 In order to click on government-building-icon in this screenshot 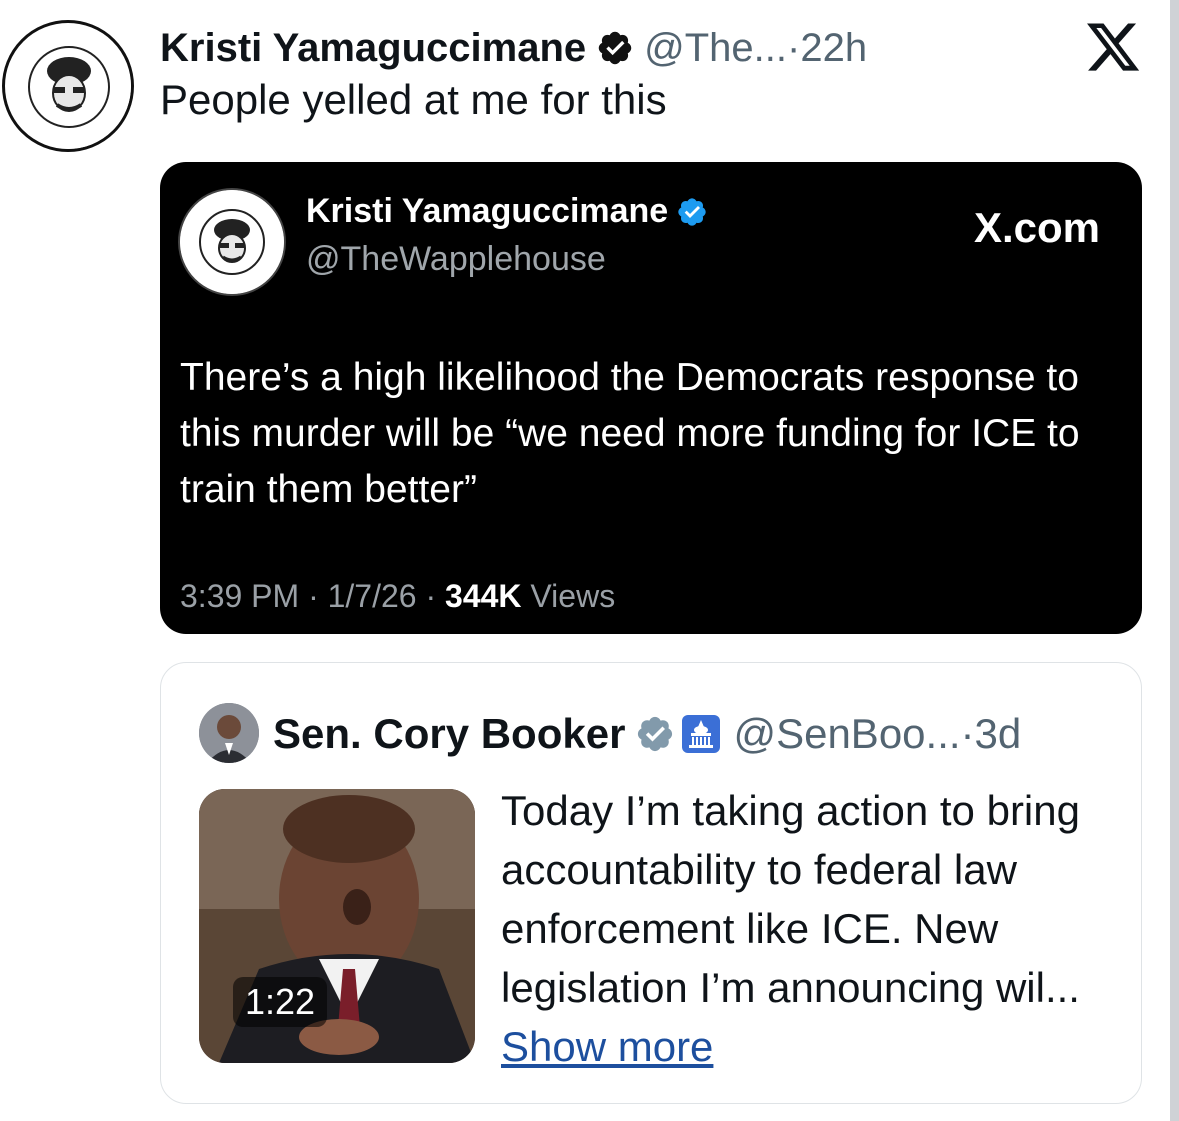, I will do `click(701, 734)`.